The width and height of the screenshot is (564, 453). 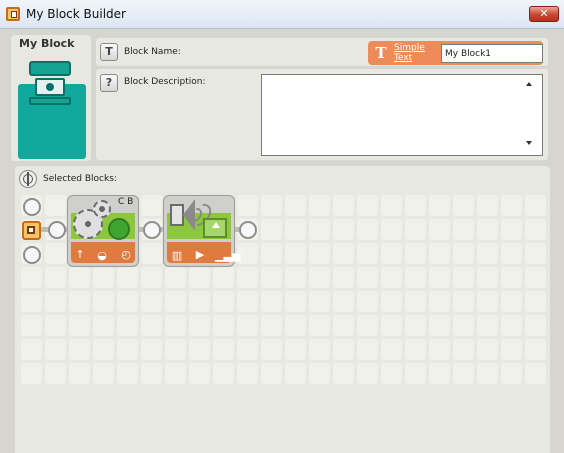 I want to click on name-tag-icon: T, so click(x=109, y=52).